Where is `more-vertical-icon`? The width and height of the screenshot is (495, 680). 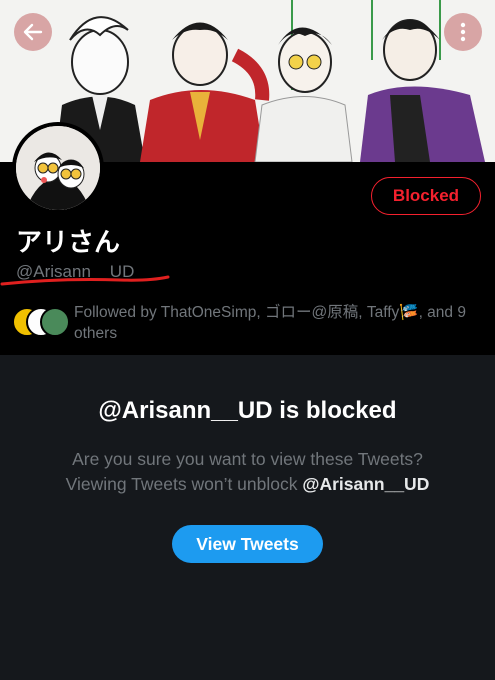
more-vertical-icon is located at coordinates (463, 32).